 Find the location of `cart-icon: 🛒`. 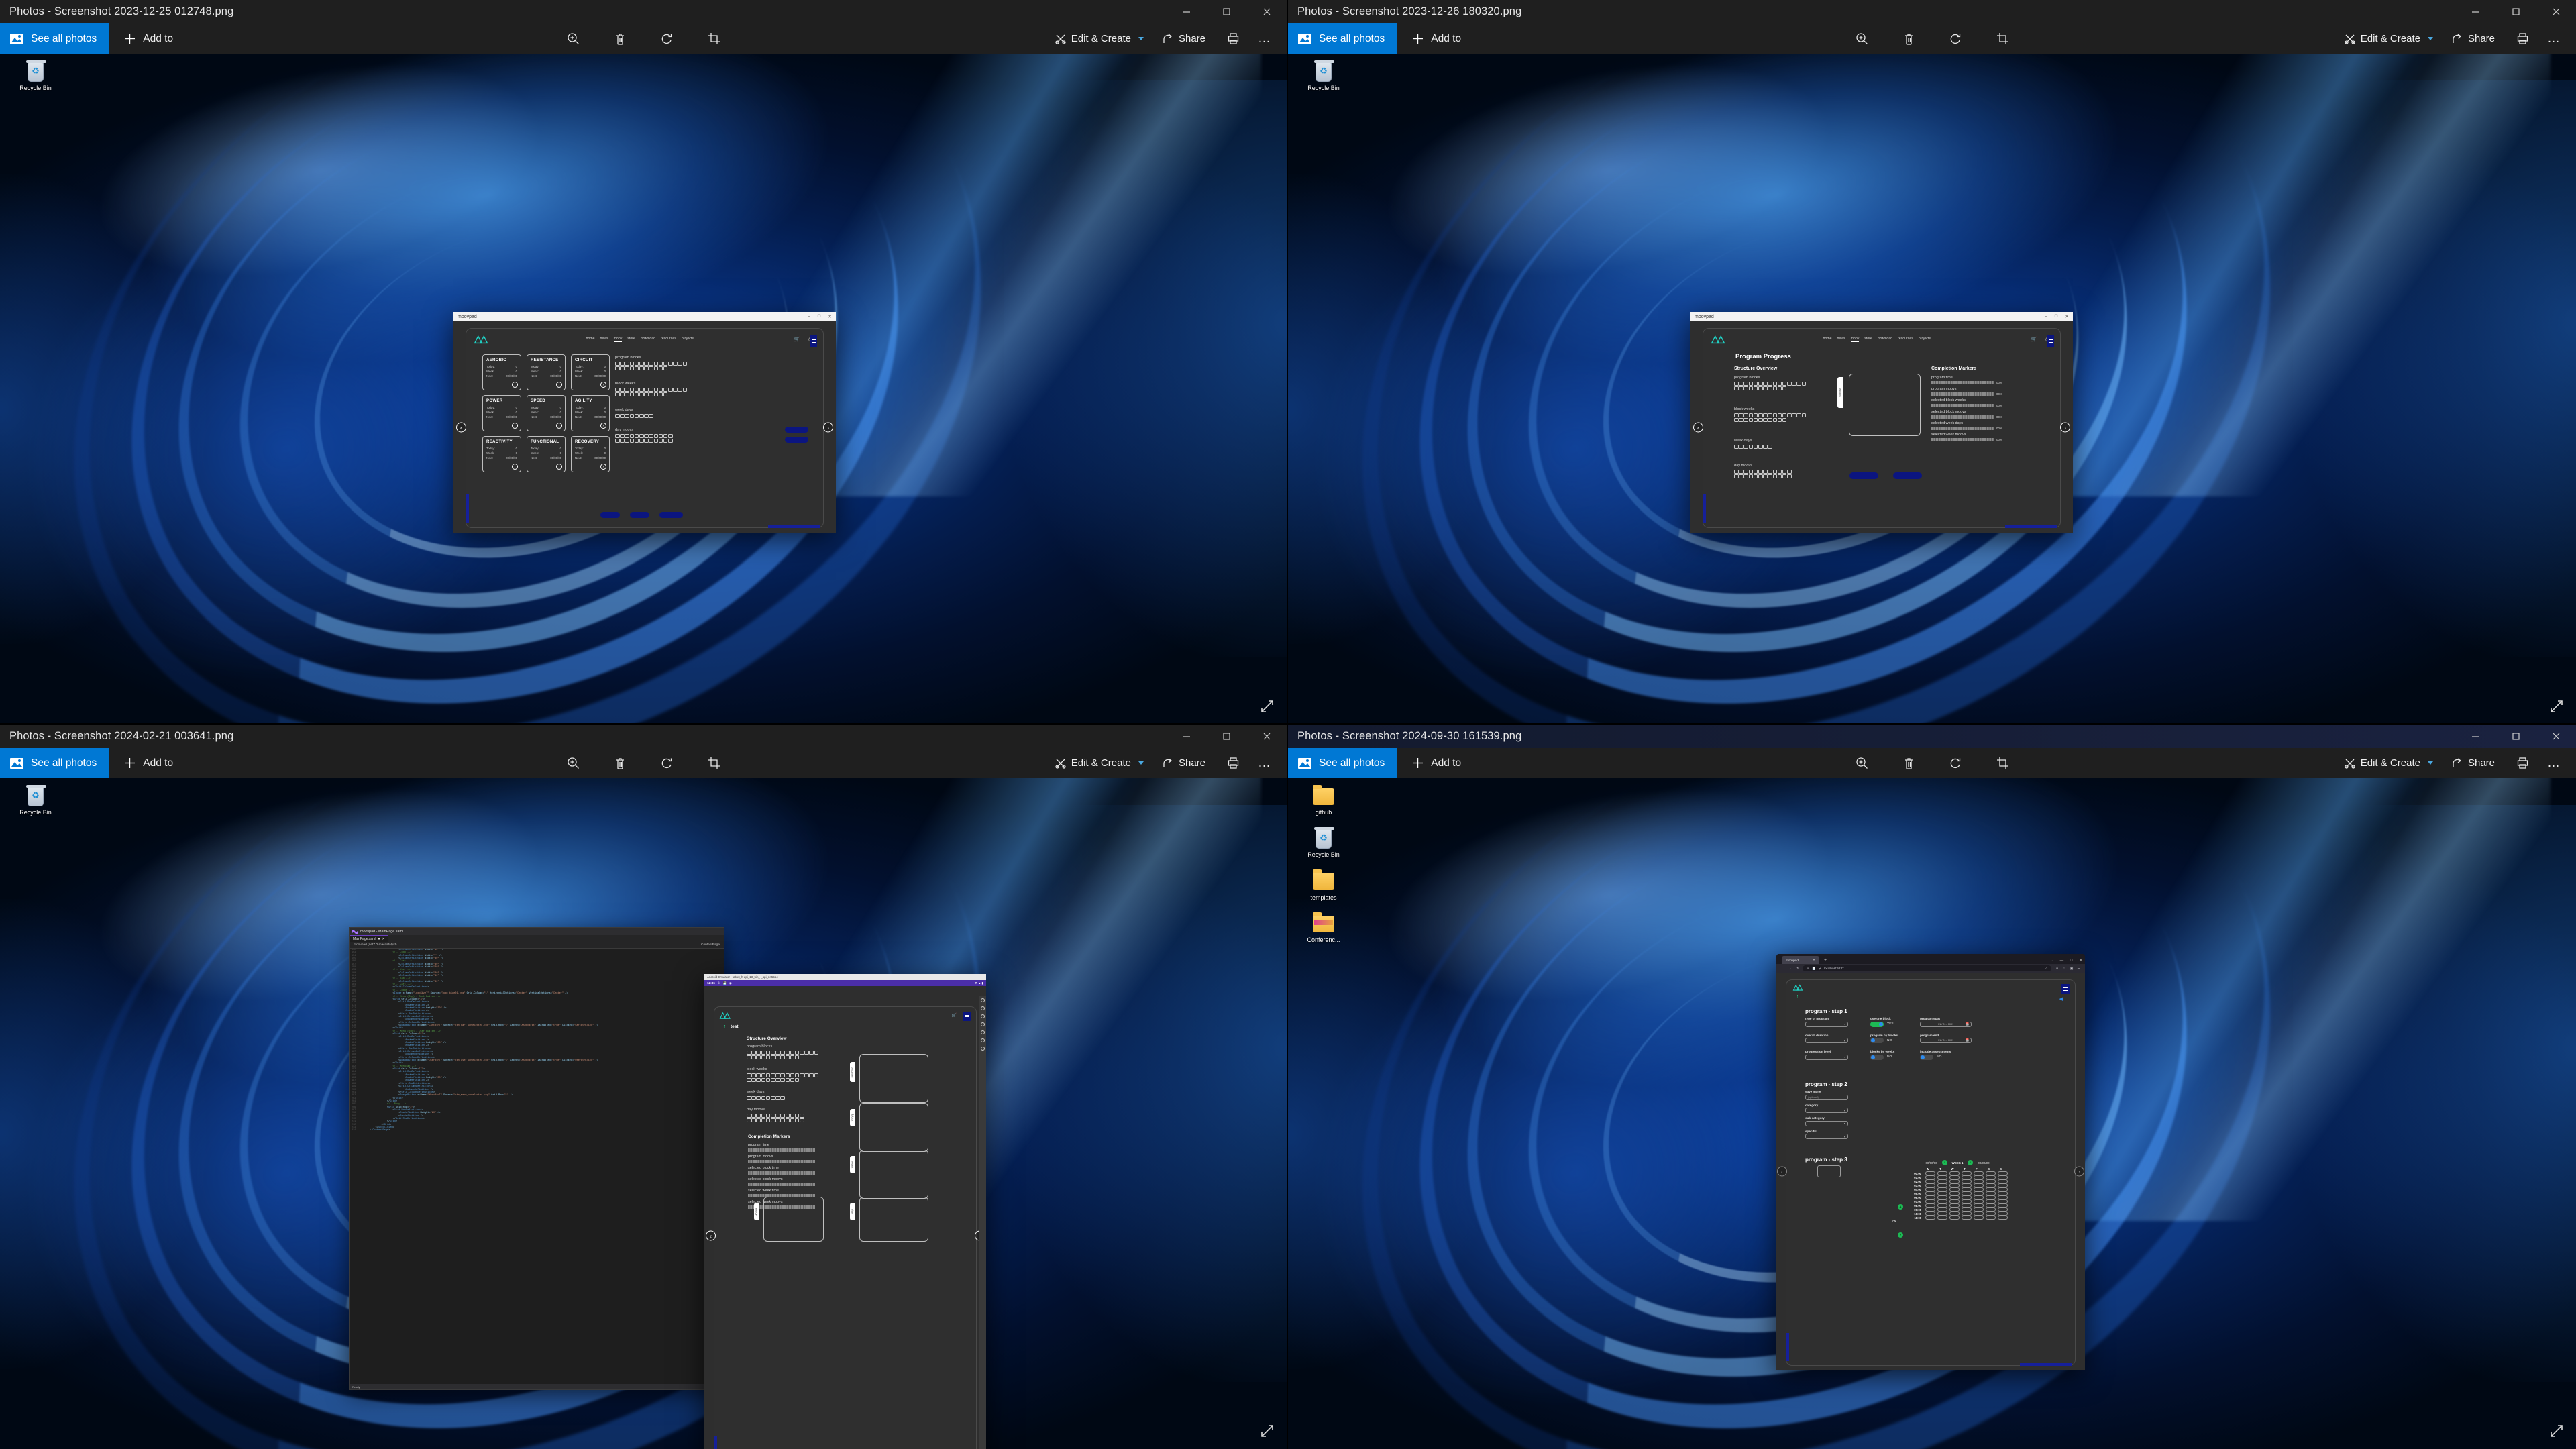

cart-icon: 🛒 is located at coordinates (954, 1015).